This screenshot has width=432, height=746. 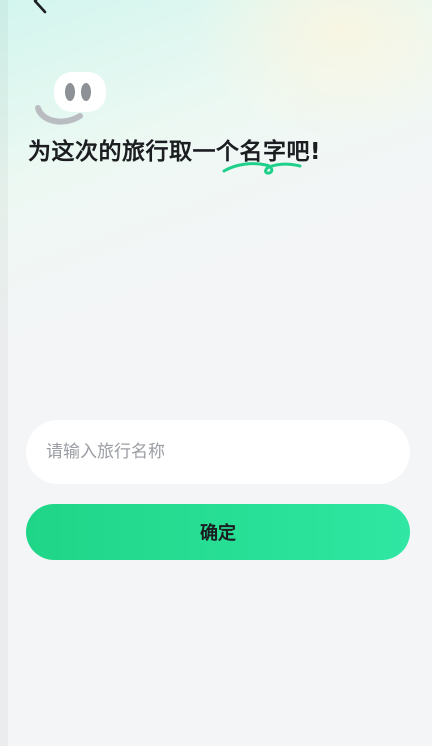 I want to click on page-title: 为这次的旅行取一个名字 吧!, so click(x=174, y=153).